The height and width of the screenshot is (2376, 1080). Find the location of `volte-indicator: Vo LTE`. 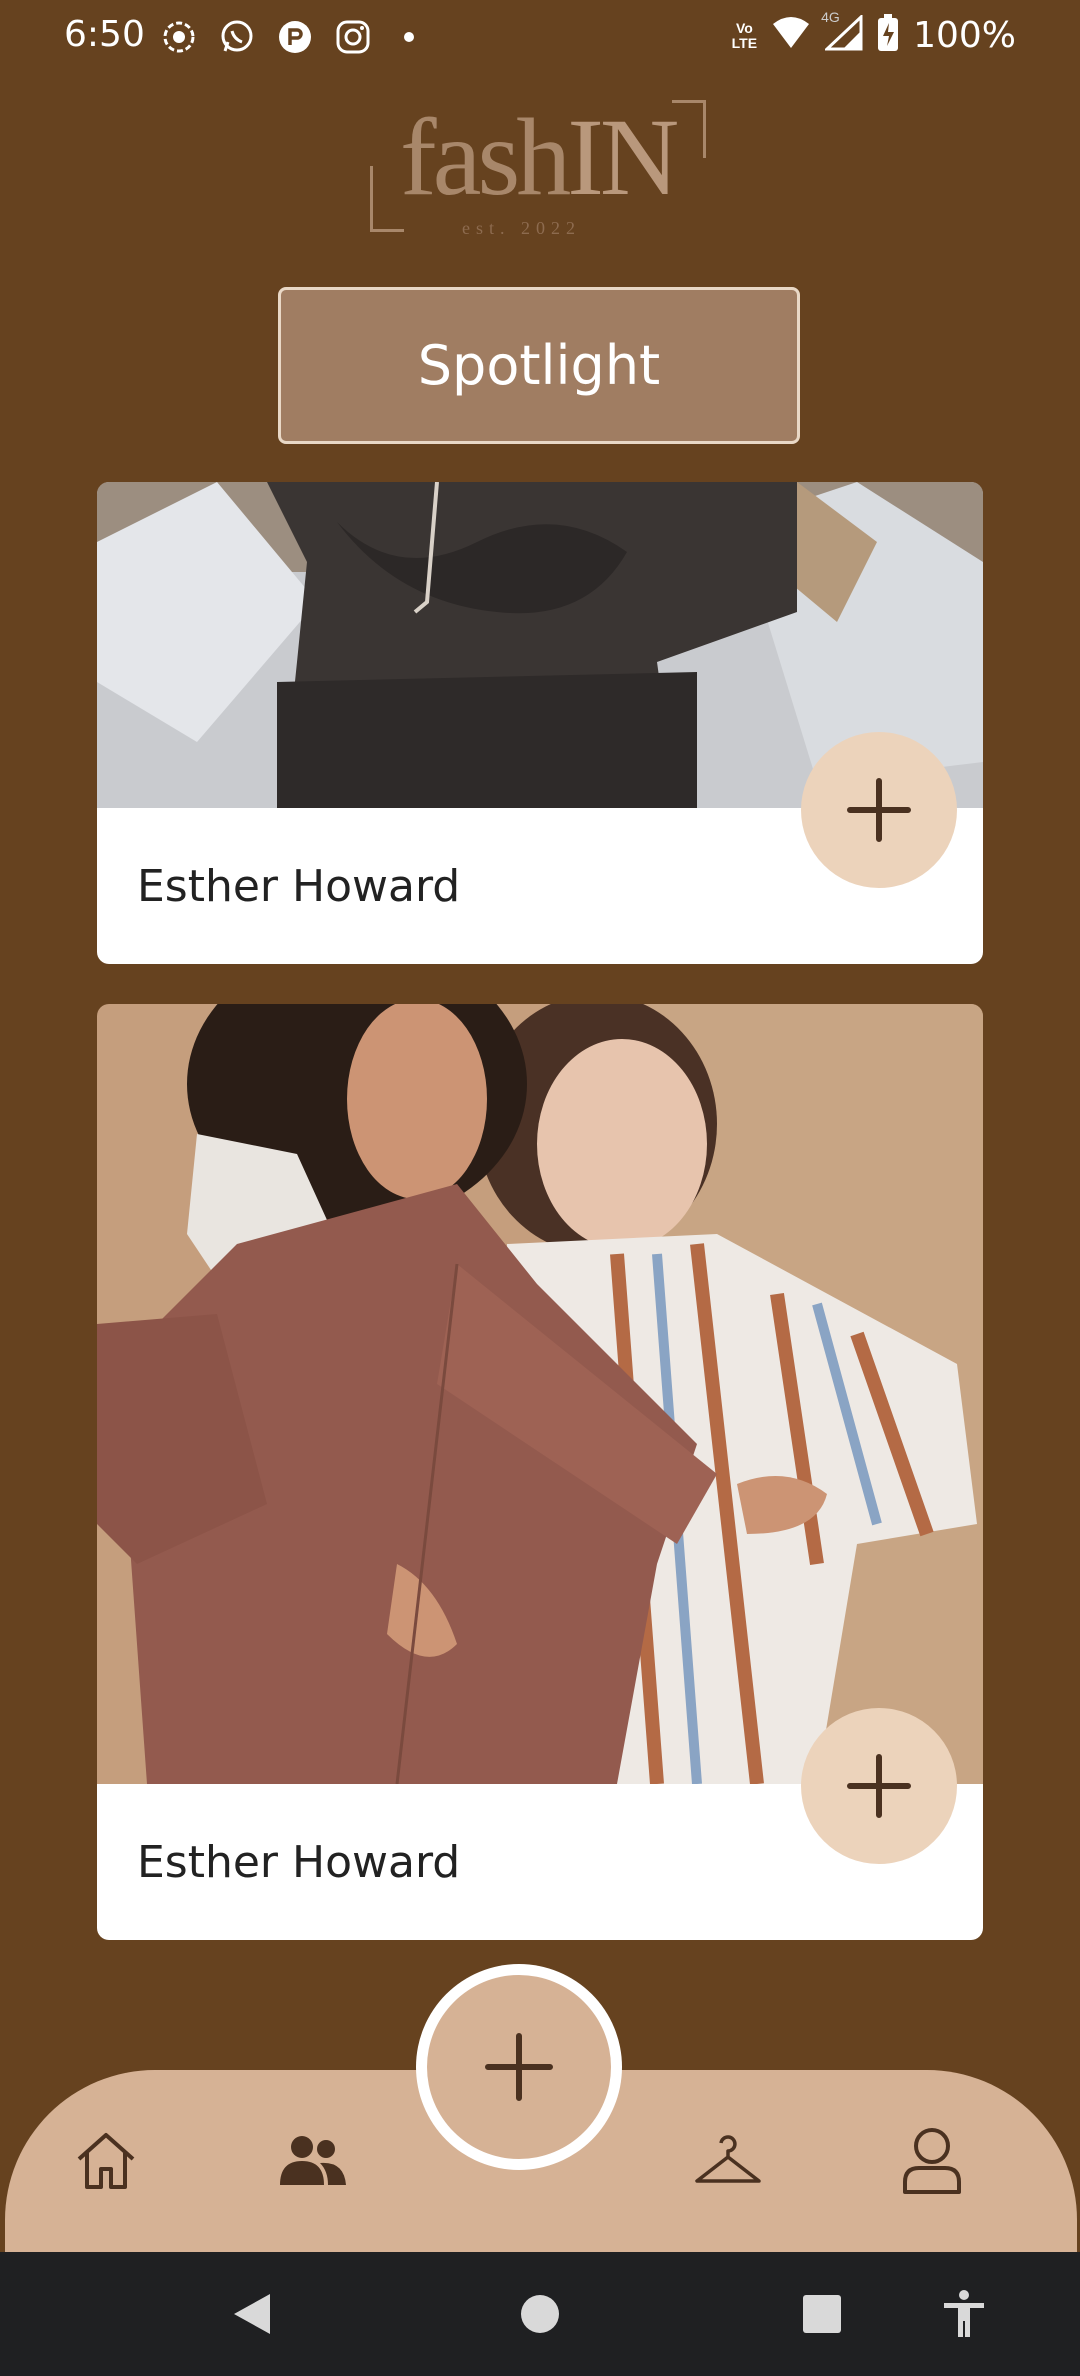

volte-indicator: Vo LTE is located at coordinates (744, 35).